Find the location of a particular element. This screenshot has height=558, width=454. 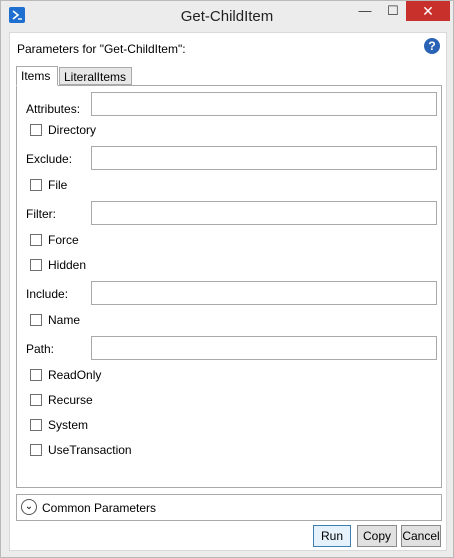

common-parameters-label: Common Parameters is located at coordinates (99, 508).